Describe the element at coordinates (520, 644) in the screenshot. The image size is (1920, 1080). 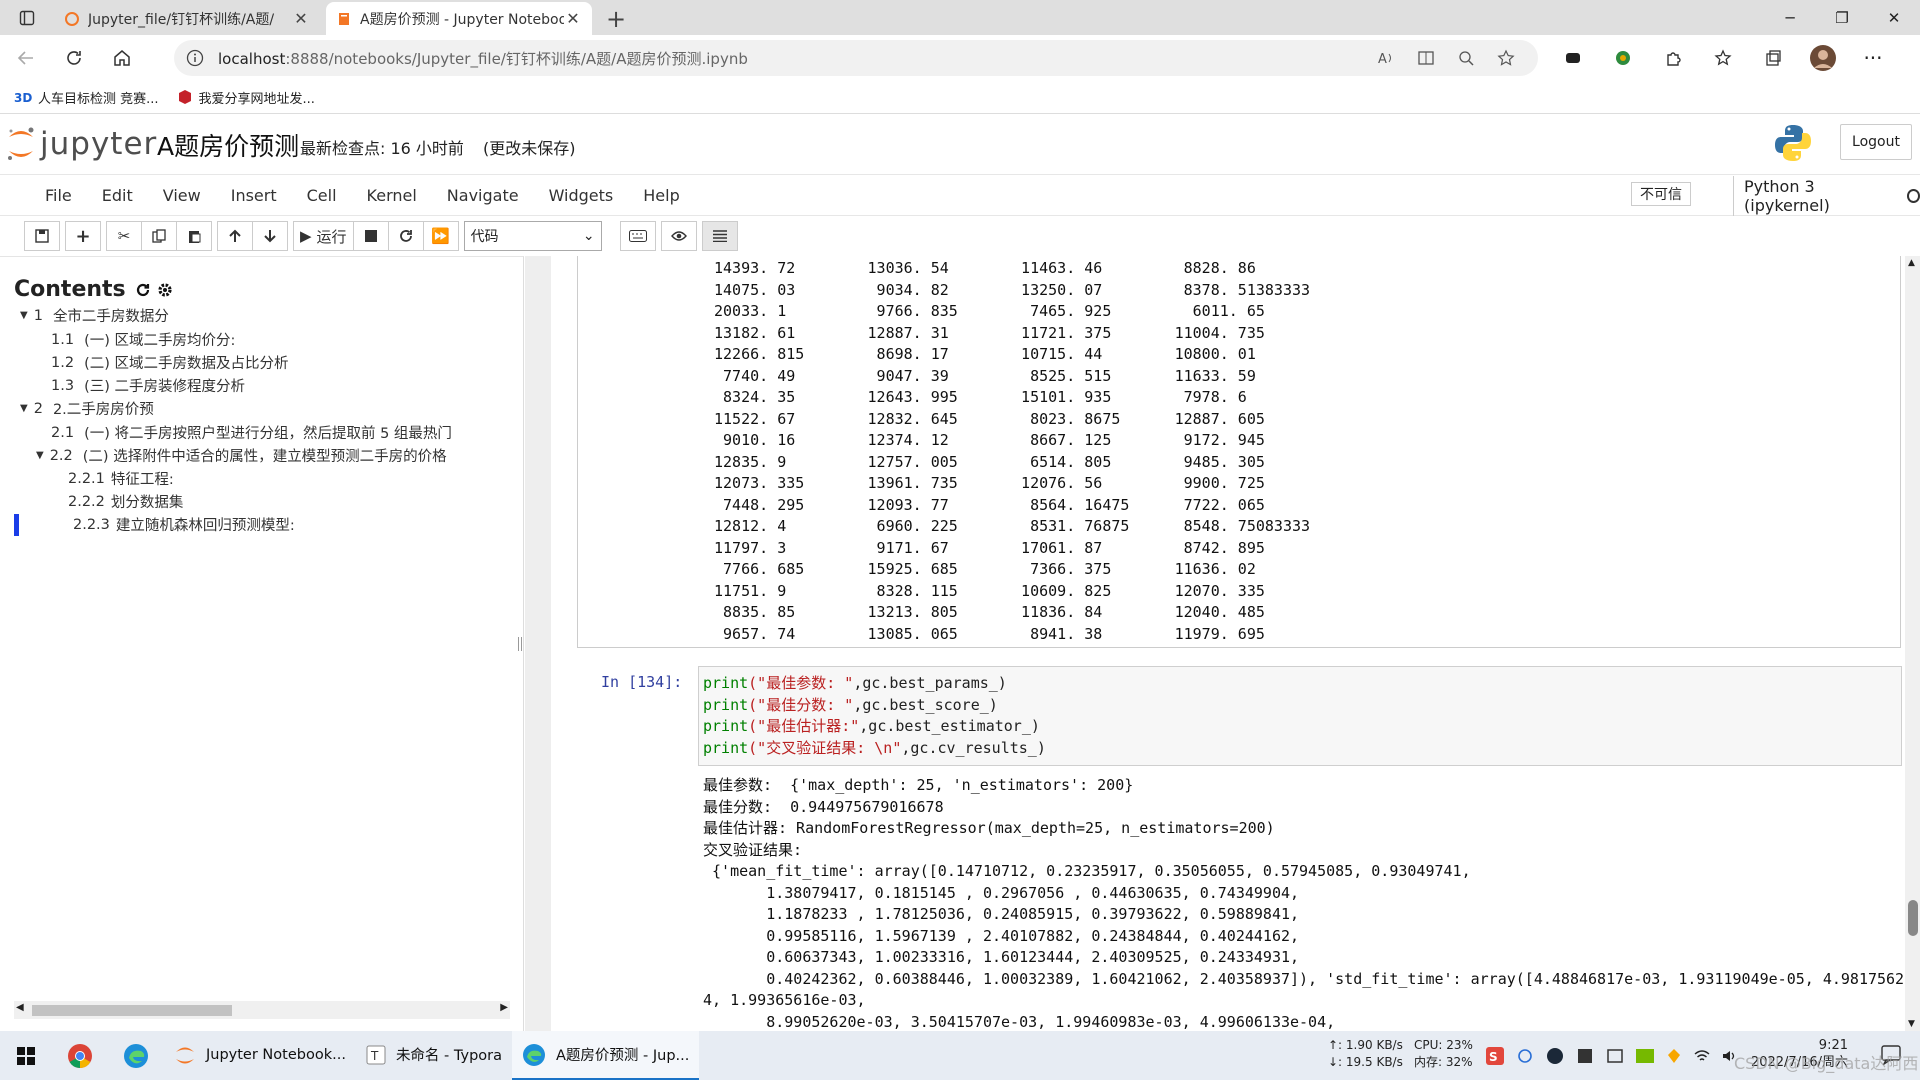
I see `toc-resize-handle` at that location.